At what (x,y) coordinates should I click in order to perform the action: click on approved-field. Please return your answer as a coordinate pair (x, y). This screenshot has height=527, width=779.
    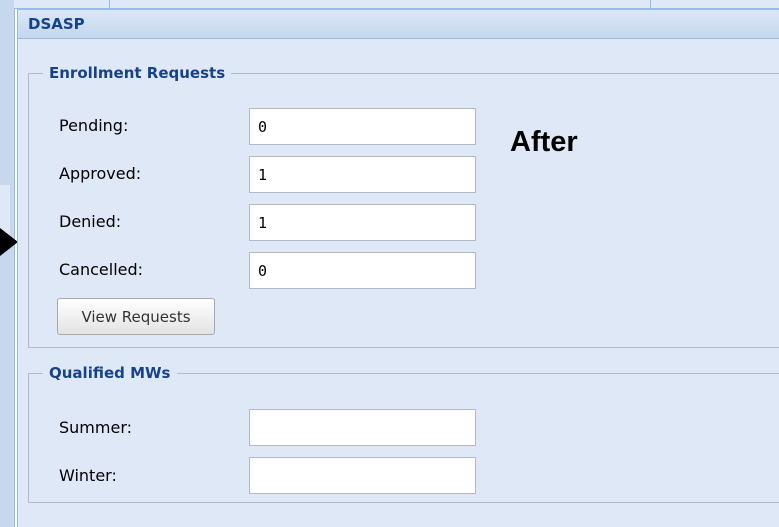
    Looking at the image, I should click on (362, 174).